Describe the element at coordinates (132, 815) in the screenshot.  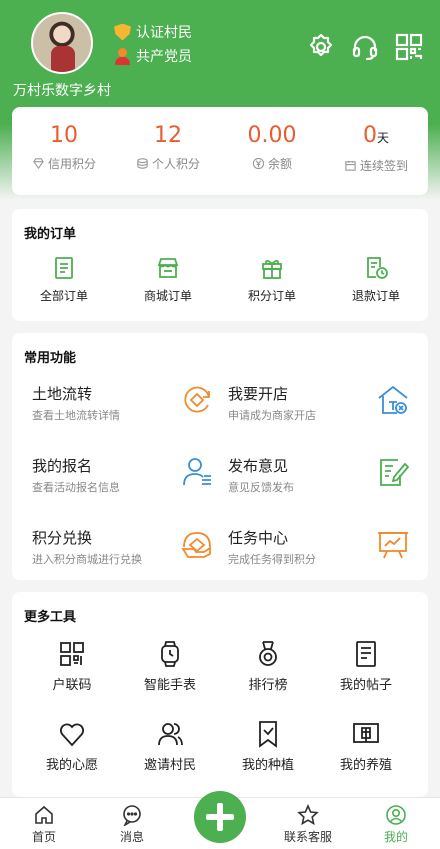
I see `message-icon` at that location.